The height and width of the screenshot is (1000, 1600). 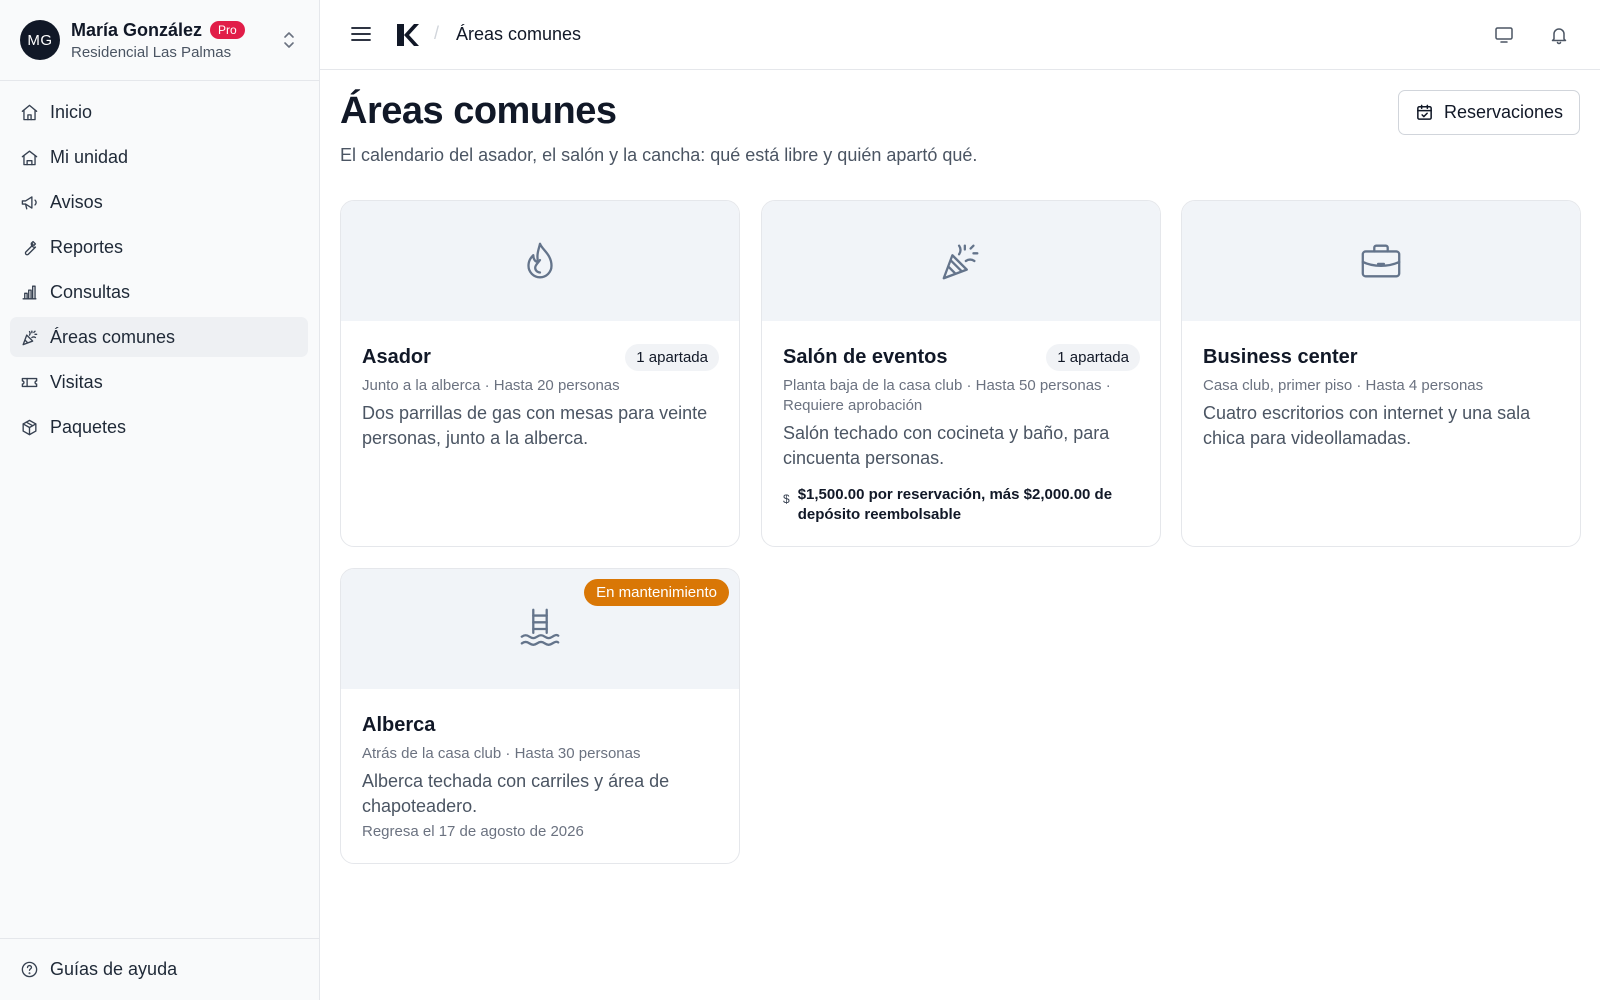 What do you see at coordinates (29, 969) in the screenshot?
I see `help-circle-icon` at bounding box center [29, 969].